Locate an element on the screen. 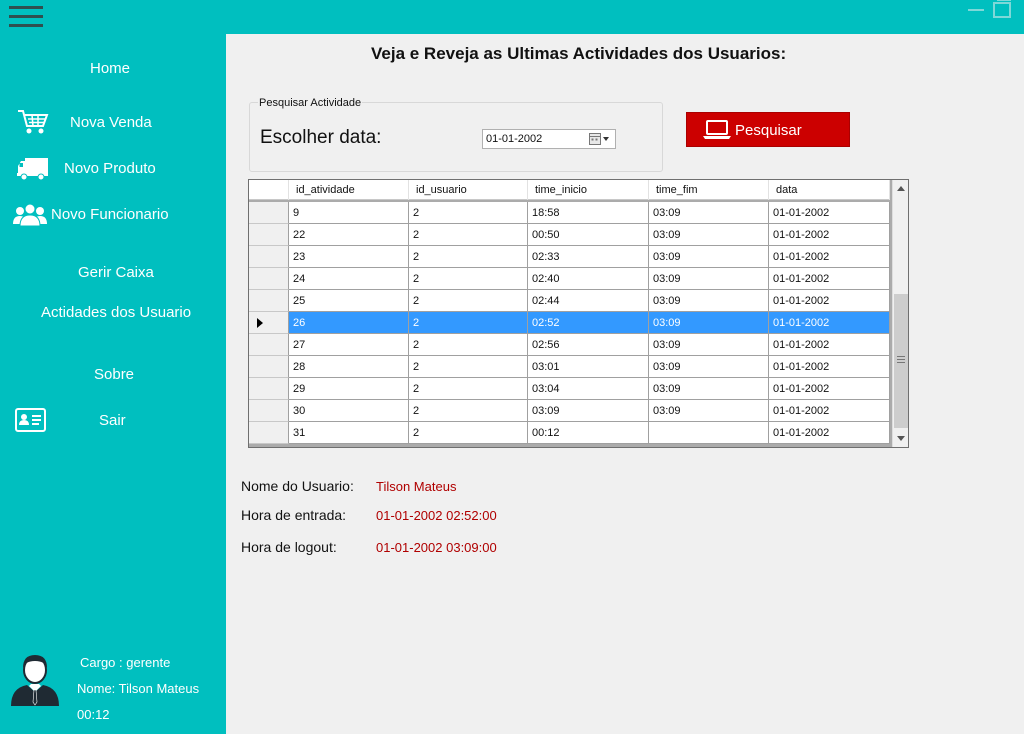  column-header-time-inicio: time_inicio is located at coordinates (588, 190).